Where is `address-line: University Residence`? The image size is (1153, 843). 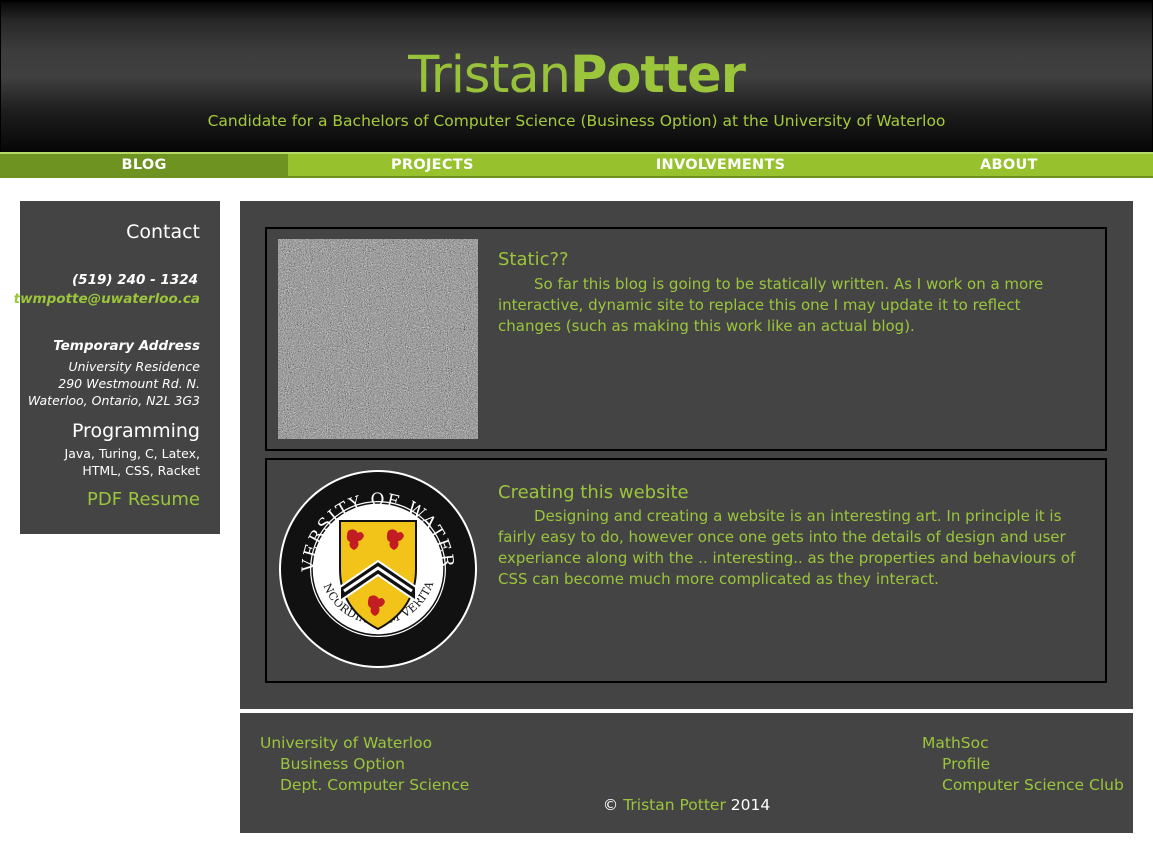 address-line: University Residence is located at coordinates (134, 366).